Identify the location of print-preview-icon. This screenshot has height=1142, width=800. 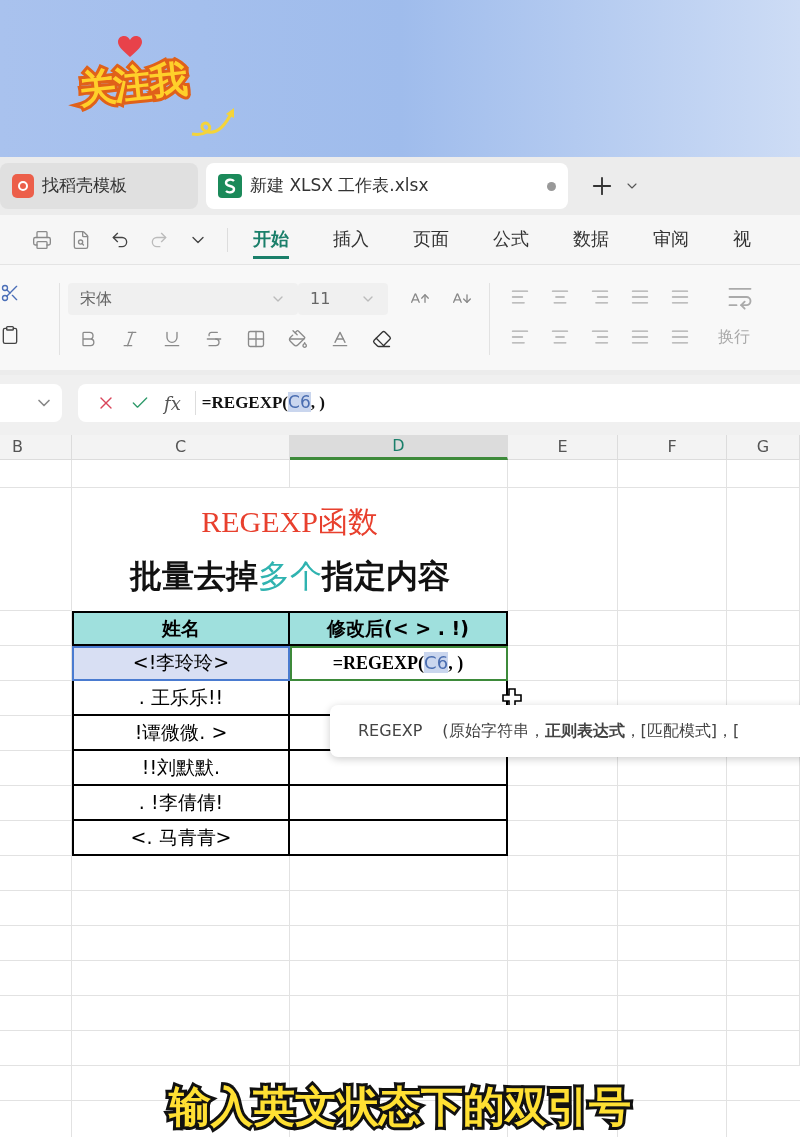
(81, 239).